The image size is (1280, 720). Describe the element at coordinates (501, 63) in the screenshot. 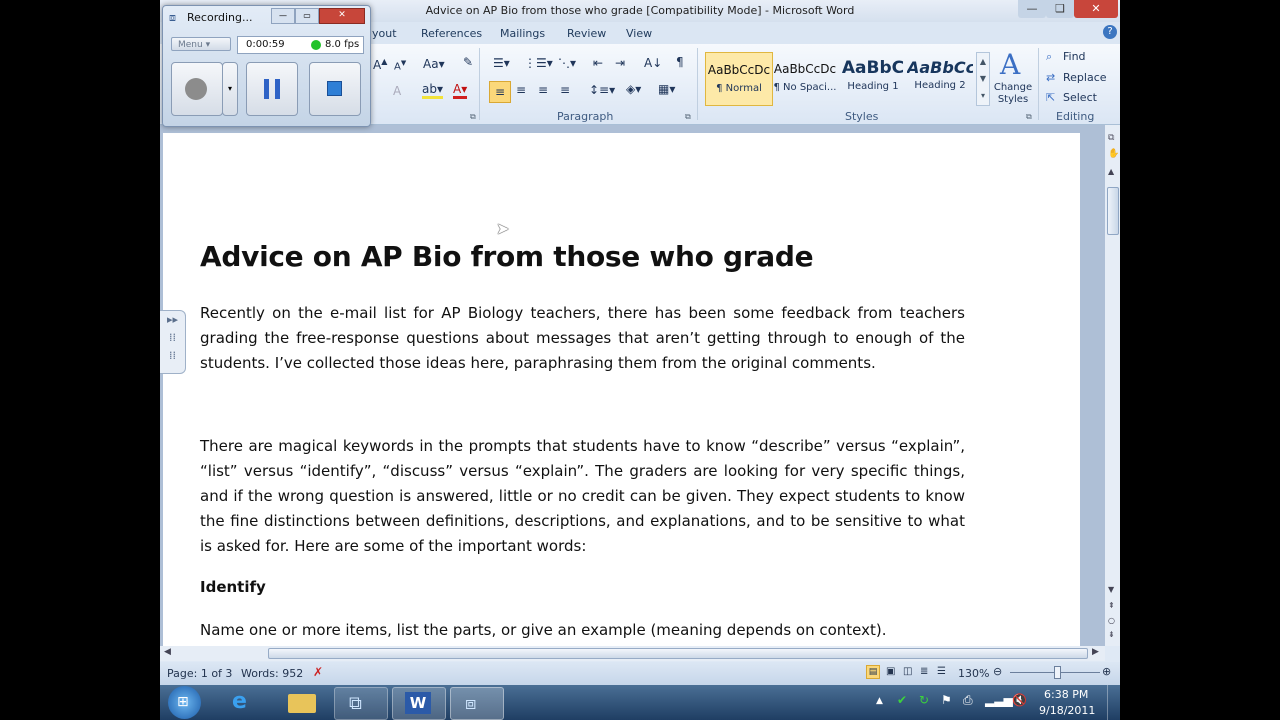

I see `bullets-icon: ☰▾` at that location.